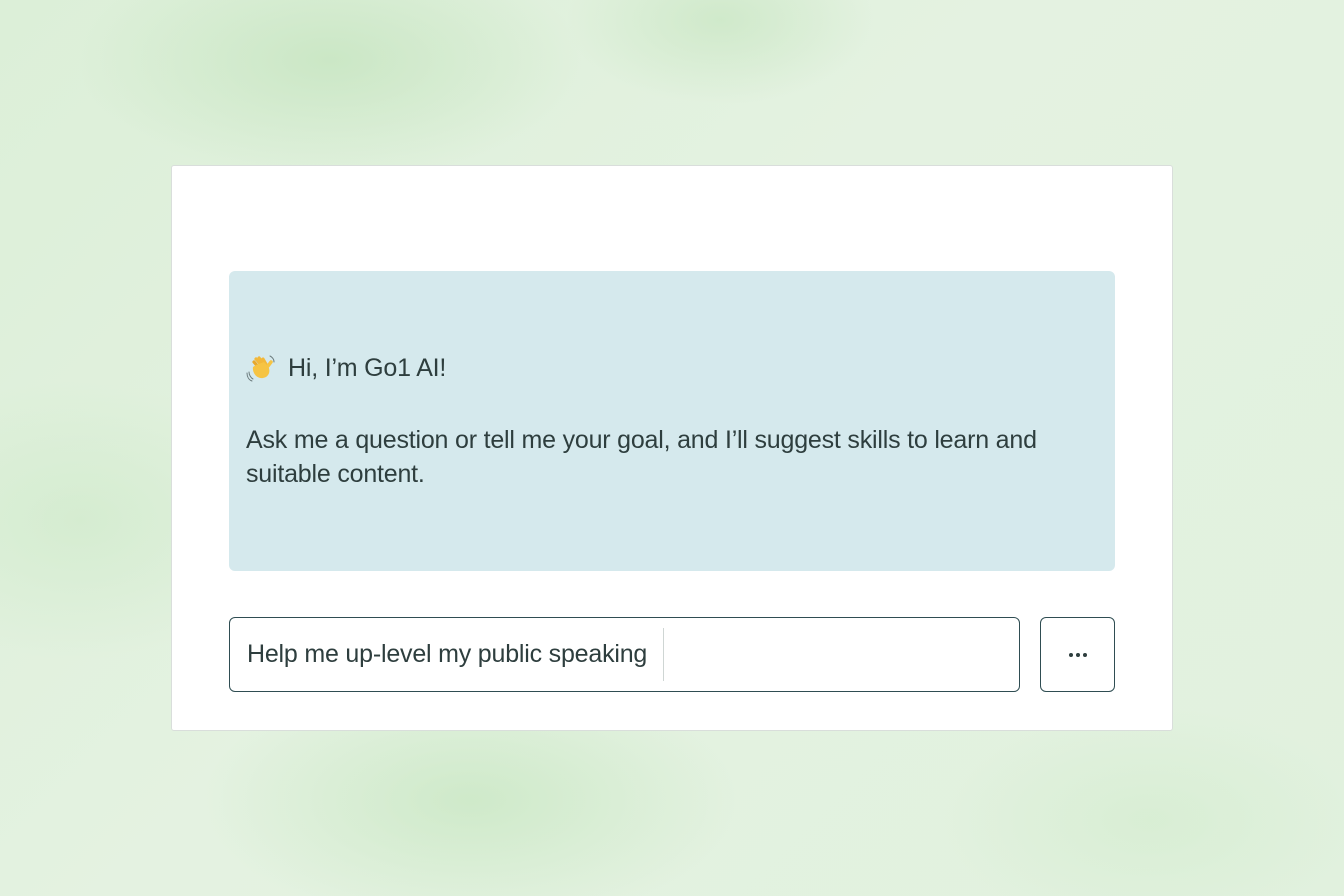 This screenshot has width=1344, height=896. I want to click on greeting-line: Hi, I’m Go1 AI!, so click(346, 368).